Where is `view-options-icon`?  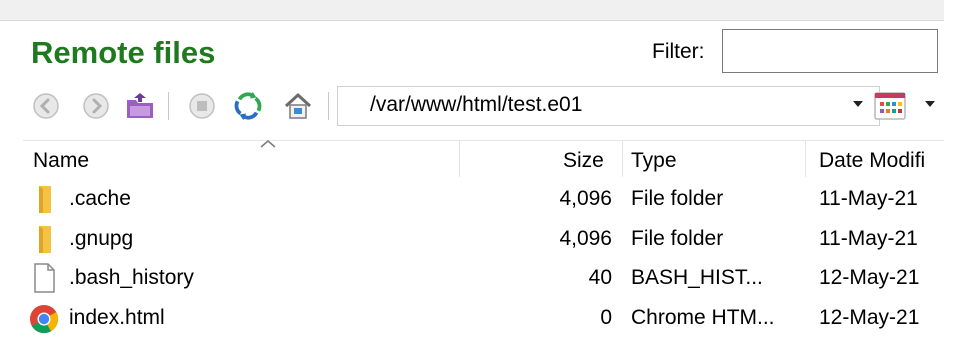 view-options-icon is located at coordinates (890, 106).